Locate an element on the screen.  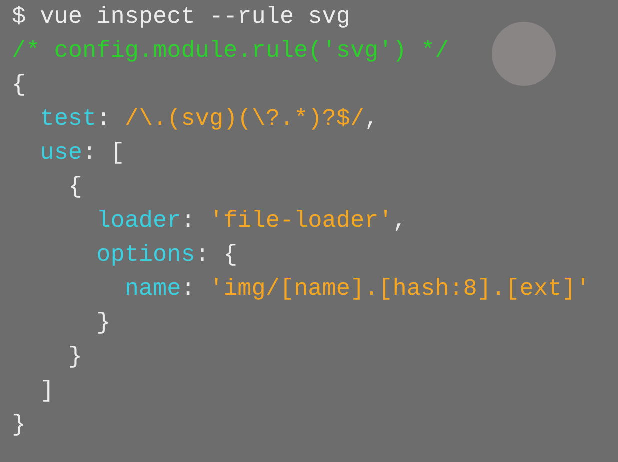
code-string: /\.(svg)(\?.*)?$/ is located at coordinates (244, 119).